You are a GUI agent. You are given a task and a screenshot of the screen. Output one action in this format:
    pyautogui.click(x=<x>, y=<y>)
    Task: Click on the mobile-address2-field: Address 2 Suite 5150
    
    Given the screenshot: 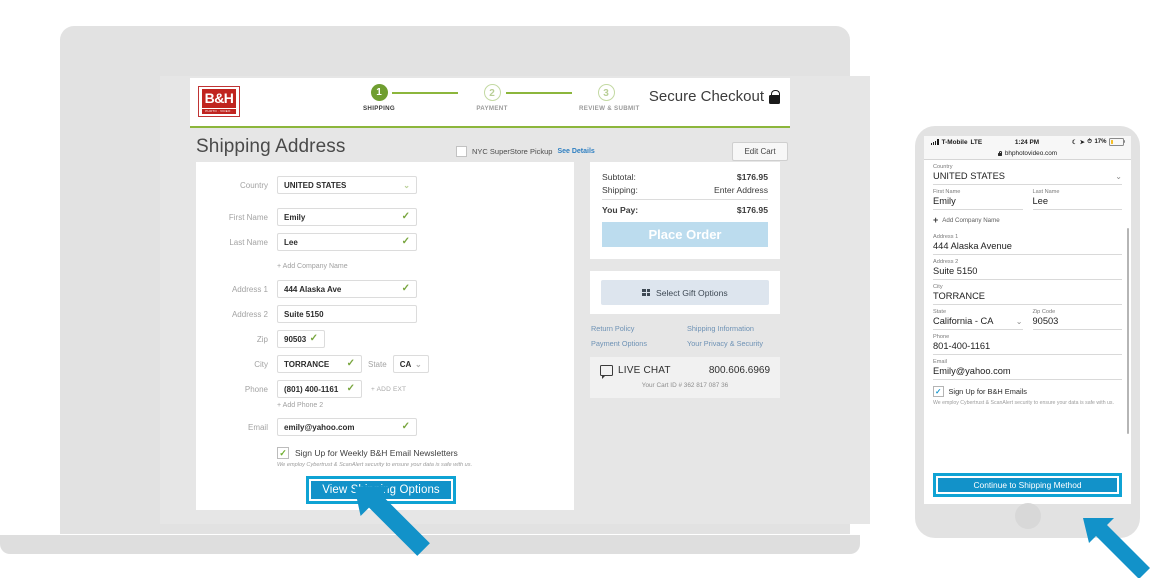 What is the action you would take?
    pyautogui.click(x=1027, y=267)
    